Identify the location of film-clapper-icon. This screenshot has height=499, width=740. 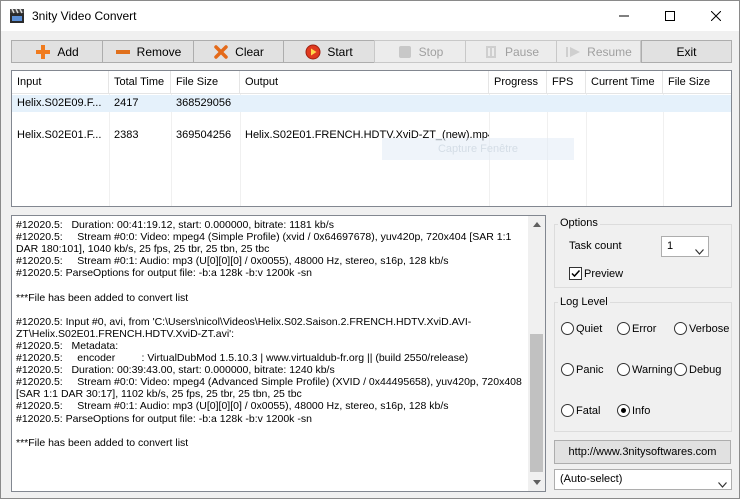
(17, 16).